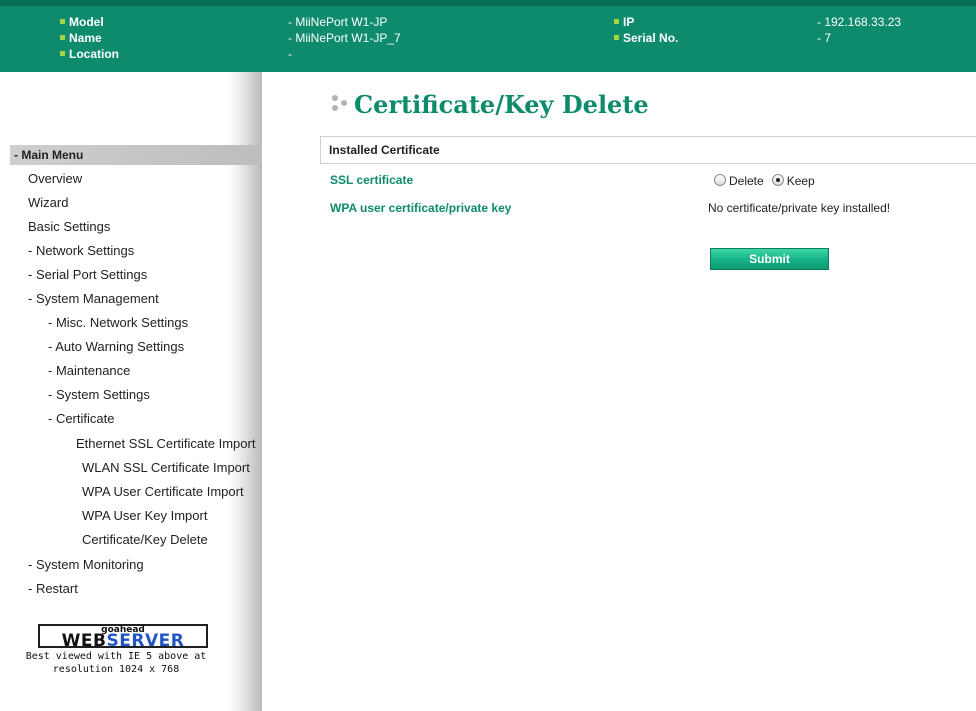  Describe the element at coordinates (85, 38) in the screenshot. I see `name-label: Name` at that location.